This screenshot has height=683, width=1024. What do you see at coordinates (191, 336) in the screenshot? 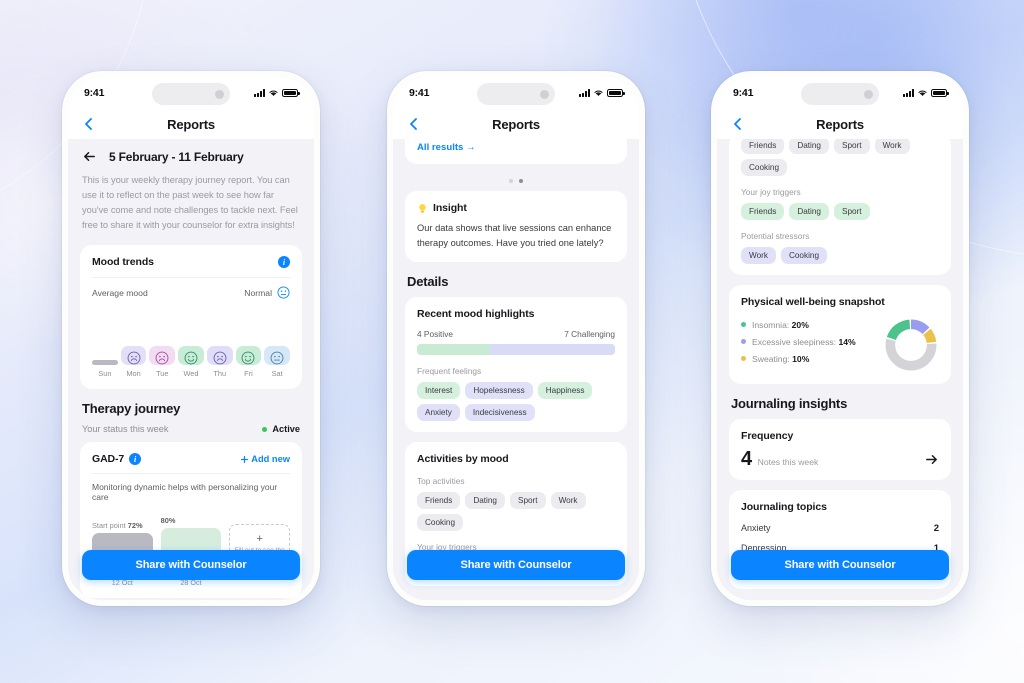
I see `mood-trends-chart` at bounding box center [191, 336].